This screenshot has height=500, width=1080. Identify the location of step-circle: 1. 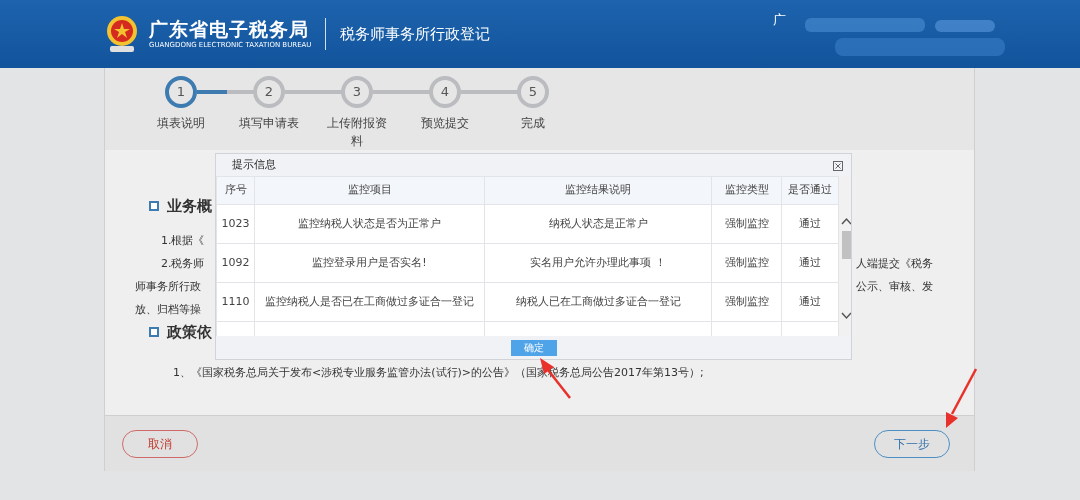
(181, 92).